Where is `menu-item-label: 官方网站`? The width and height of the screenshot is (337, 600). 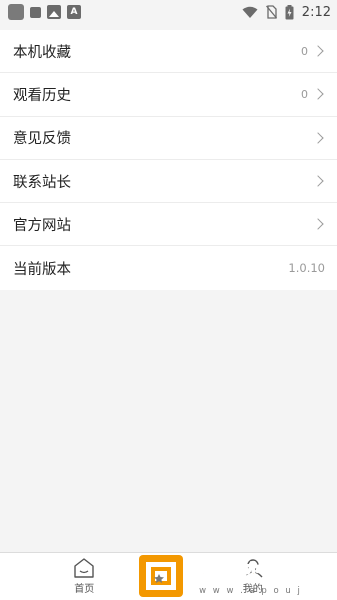 menu-item-label: 官方网站 is located at coordinates (42, 225).